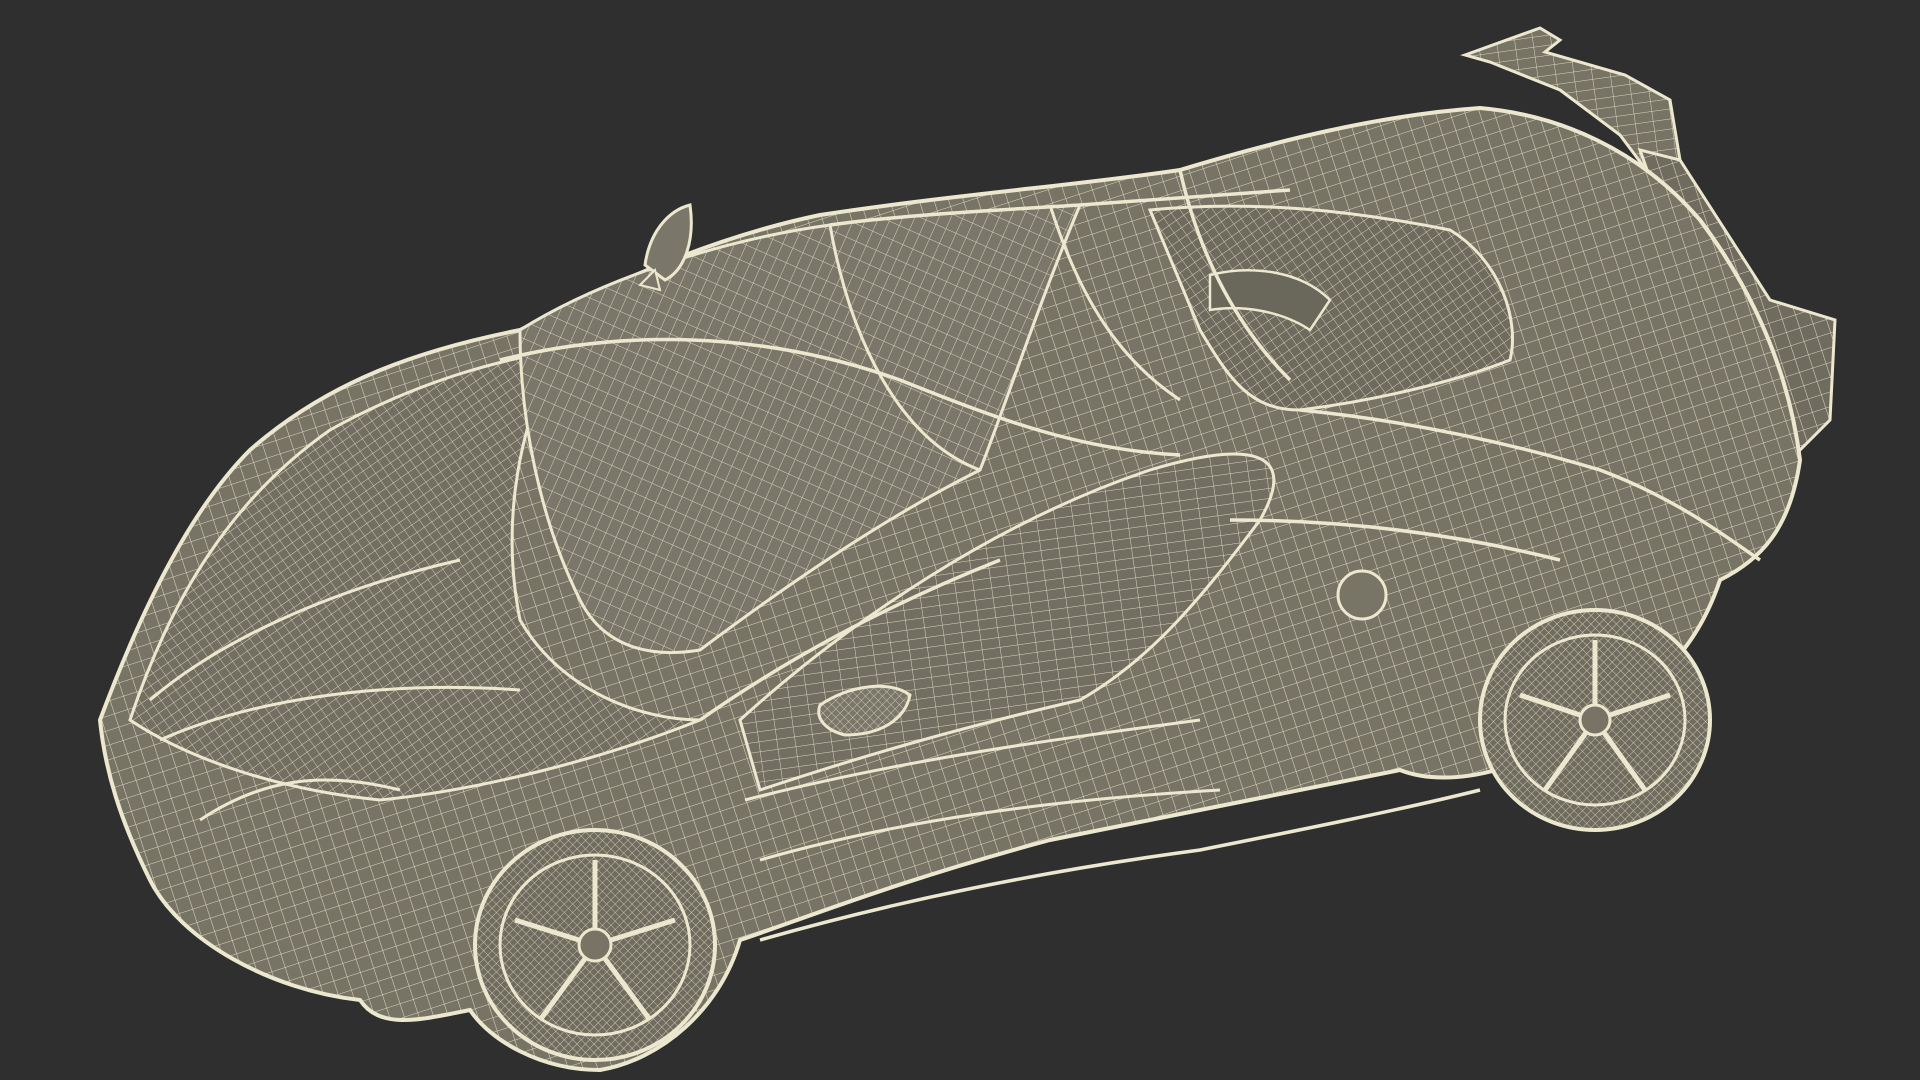 This screenshot has height=1080, width=1920. What do you see at coordinates (1362, 595) in the screenshot?
I see `fuel-cap` at bounding box center [1362, 595].